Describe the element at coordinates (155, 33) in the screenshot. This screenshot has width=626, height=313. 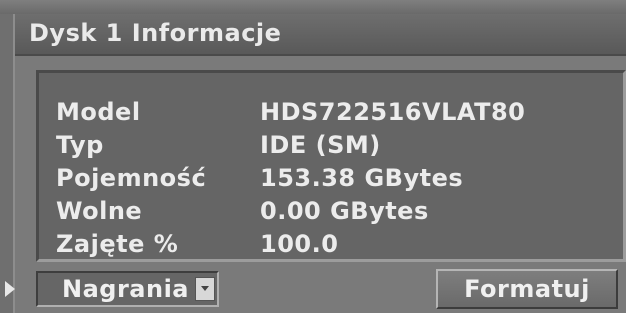
I see `dialog-title: Dysk 1 Informacje` at that location.